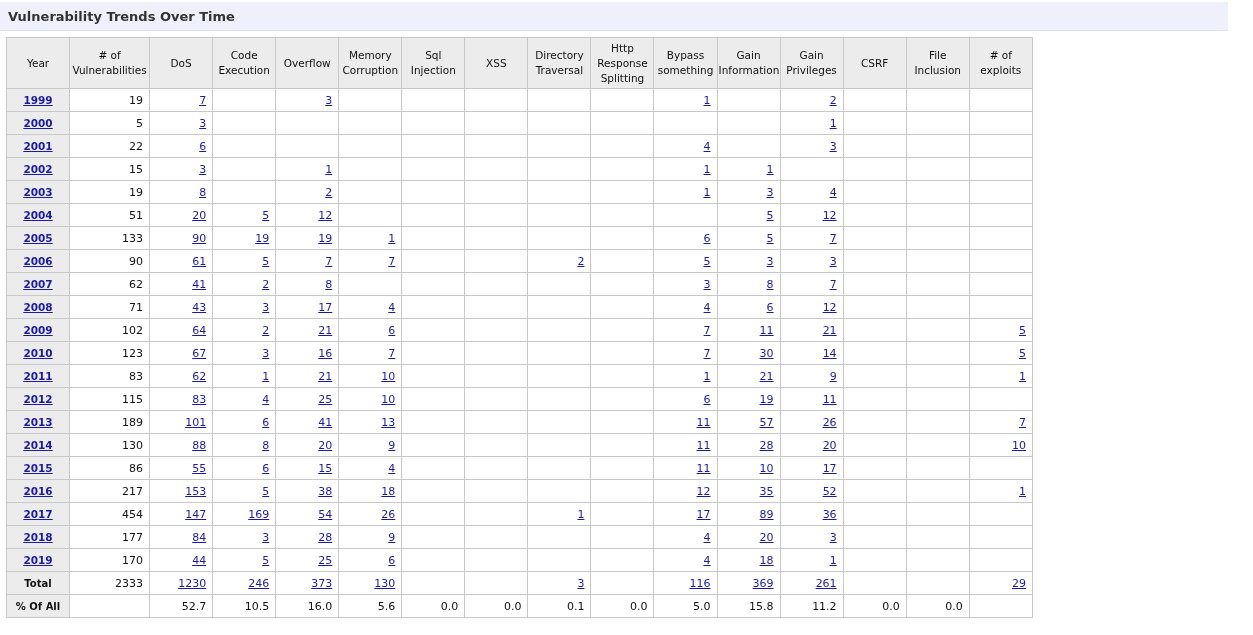 This screenshot has width=1253, height=635. I want to click on count-link: 36, so click(829, 514).